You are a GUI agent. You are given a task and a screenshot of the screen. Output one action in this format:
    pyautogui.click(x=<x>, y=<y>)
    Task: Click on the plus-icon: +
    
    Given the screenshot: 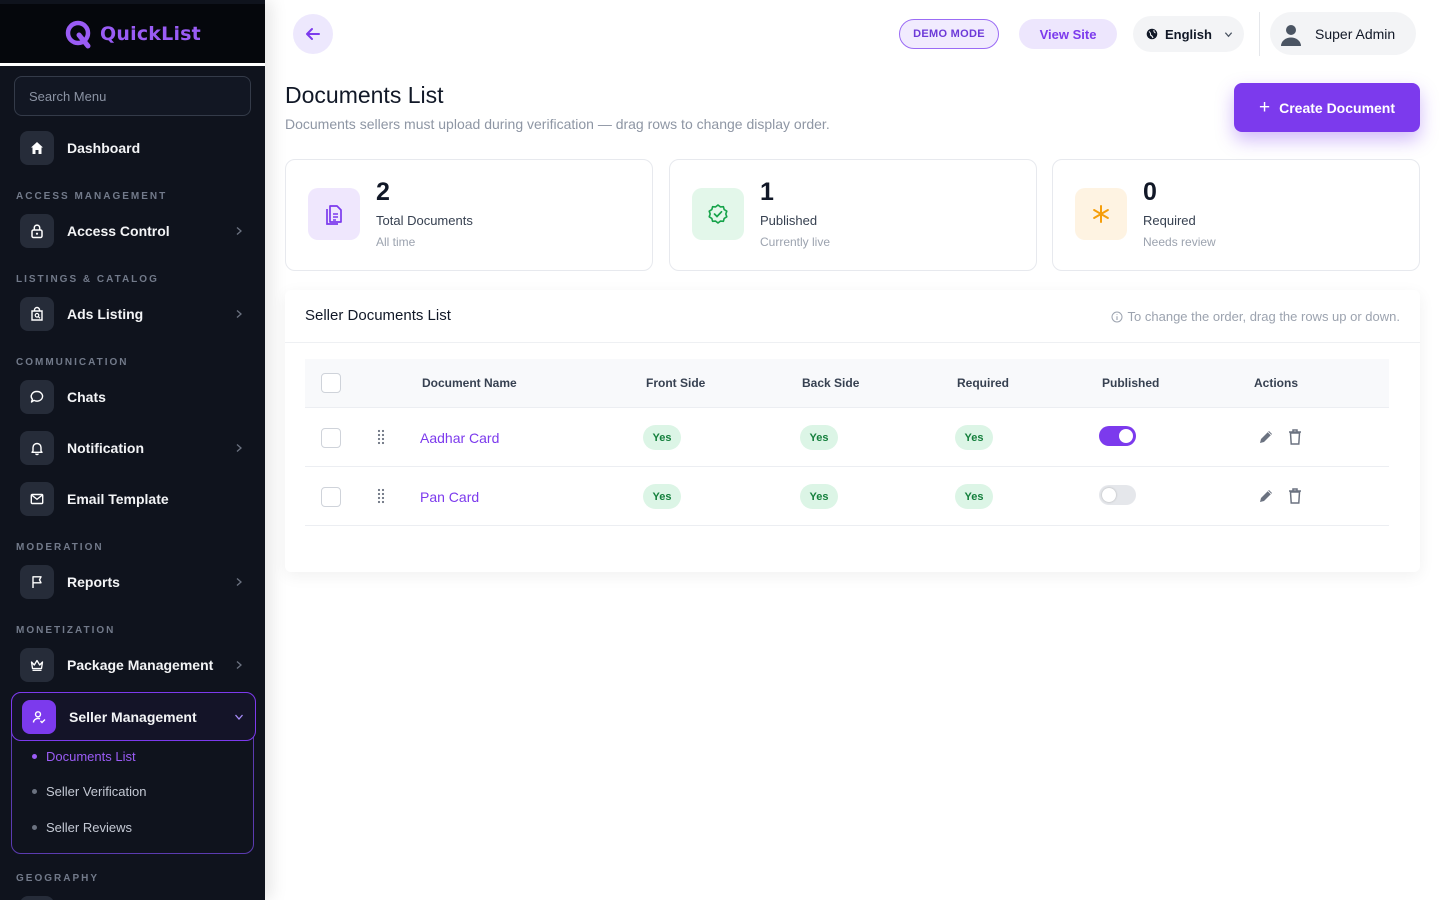 What is the action you would take?
    pyautogui.click(x=1264, y=107)
    